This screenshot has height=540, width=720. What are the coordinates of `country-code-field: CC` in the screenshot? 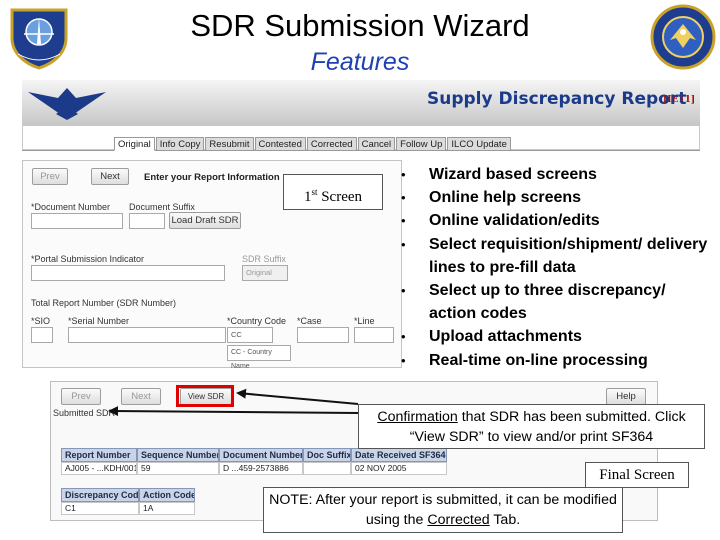 It's located at (250, 335).